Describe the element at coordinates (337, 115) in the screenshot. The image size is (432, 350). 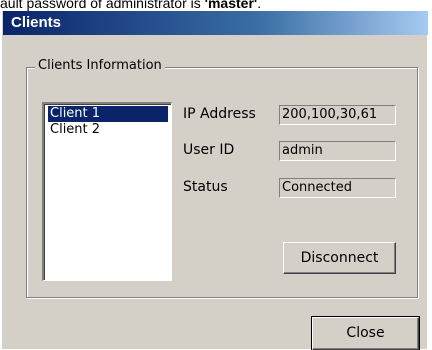
I see `ip-address-value: 200,100,30,61` at that location.